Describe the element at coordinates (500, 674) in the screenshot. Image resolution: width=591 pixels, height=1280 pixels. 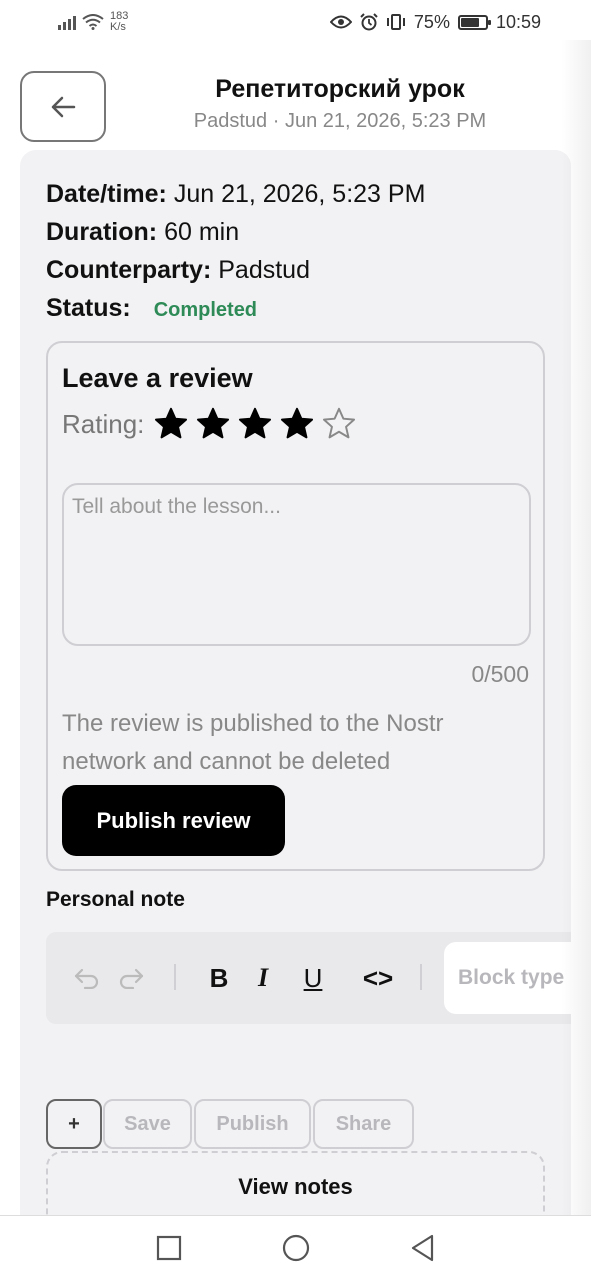
I see `char-counter: 0/500` at that location.